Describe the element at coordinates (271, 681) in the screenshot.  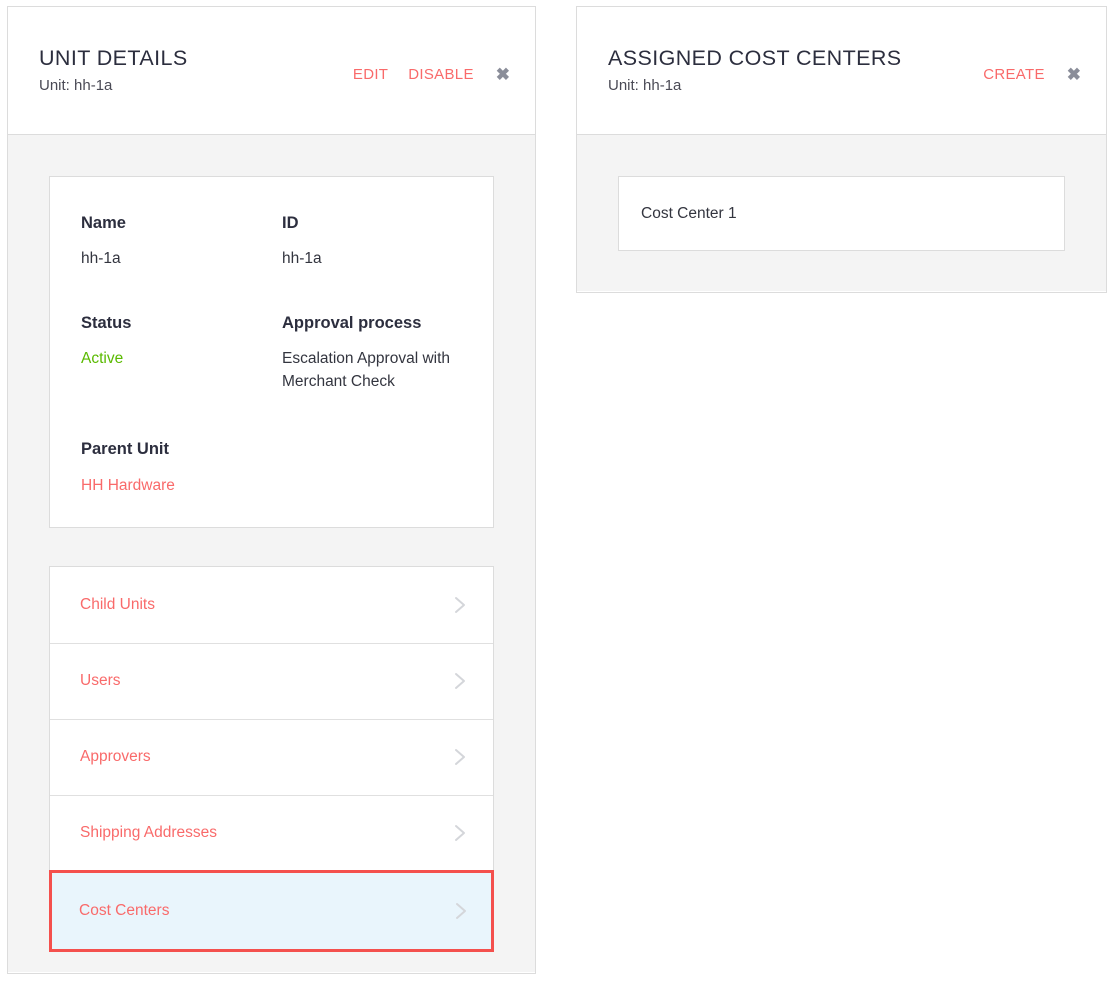
I see `sidebar-item-users: Users` at that location.